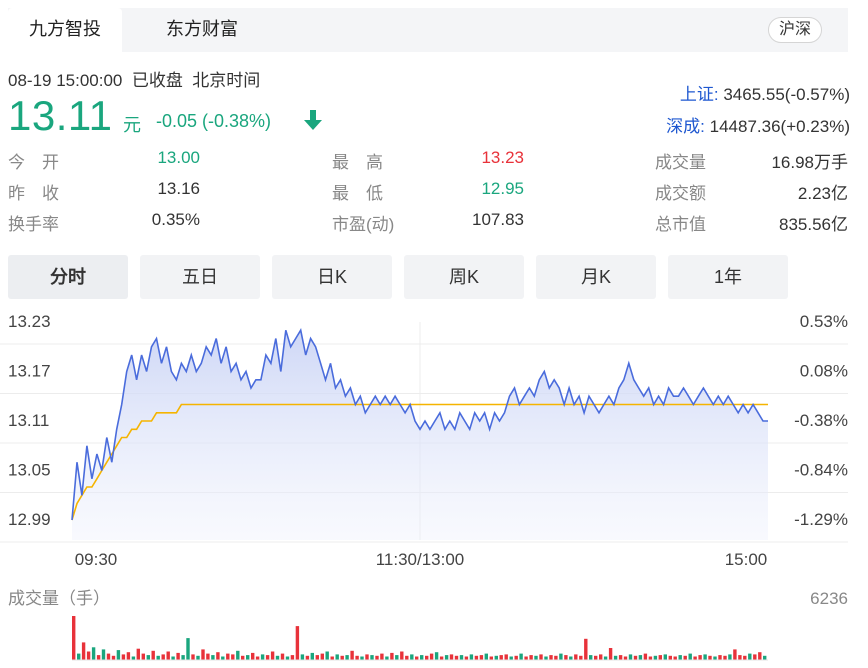  I want to click on y-tick-label-left: 13.23, so click(29, 321).